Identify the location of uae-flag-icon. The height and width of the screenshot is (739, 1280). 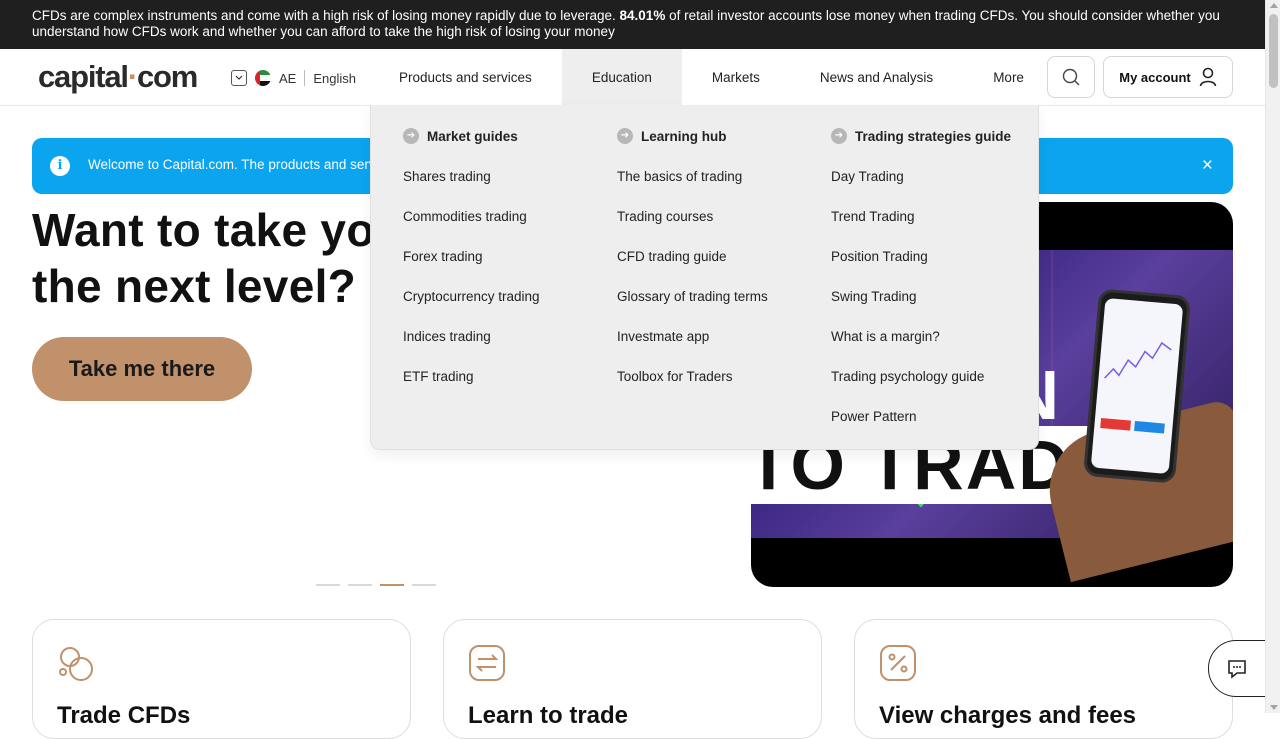
(263, 78).